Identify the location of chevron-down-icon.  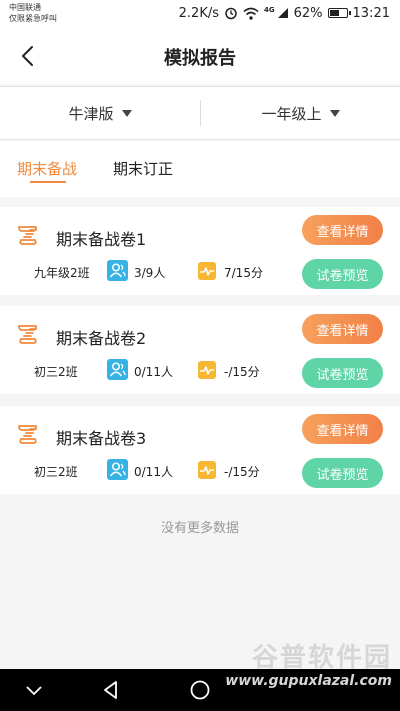
(34, 691).